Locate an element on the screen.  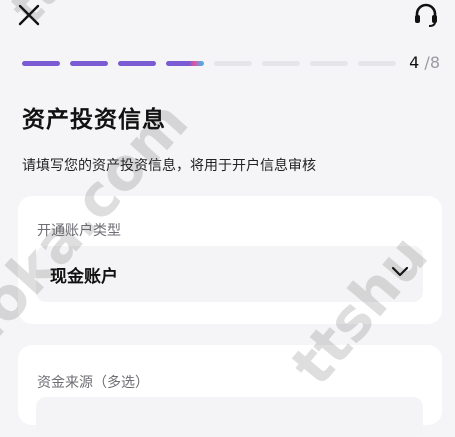
step-counter: 4 /8 is located at coordinates (420, 62).